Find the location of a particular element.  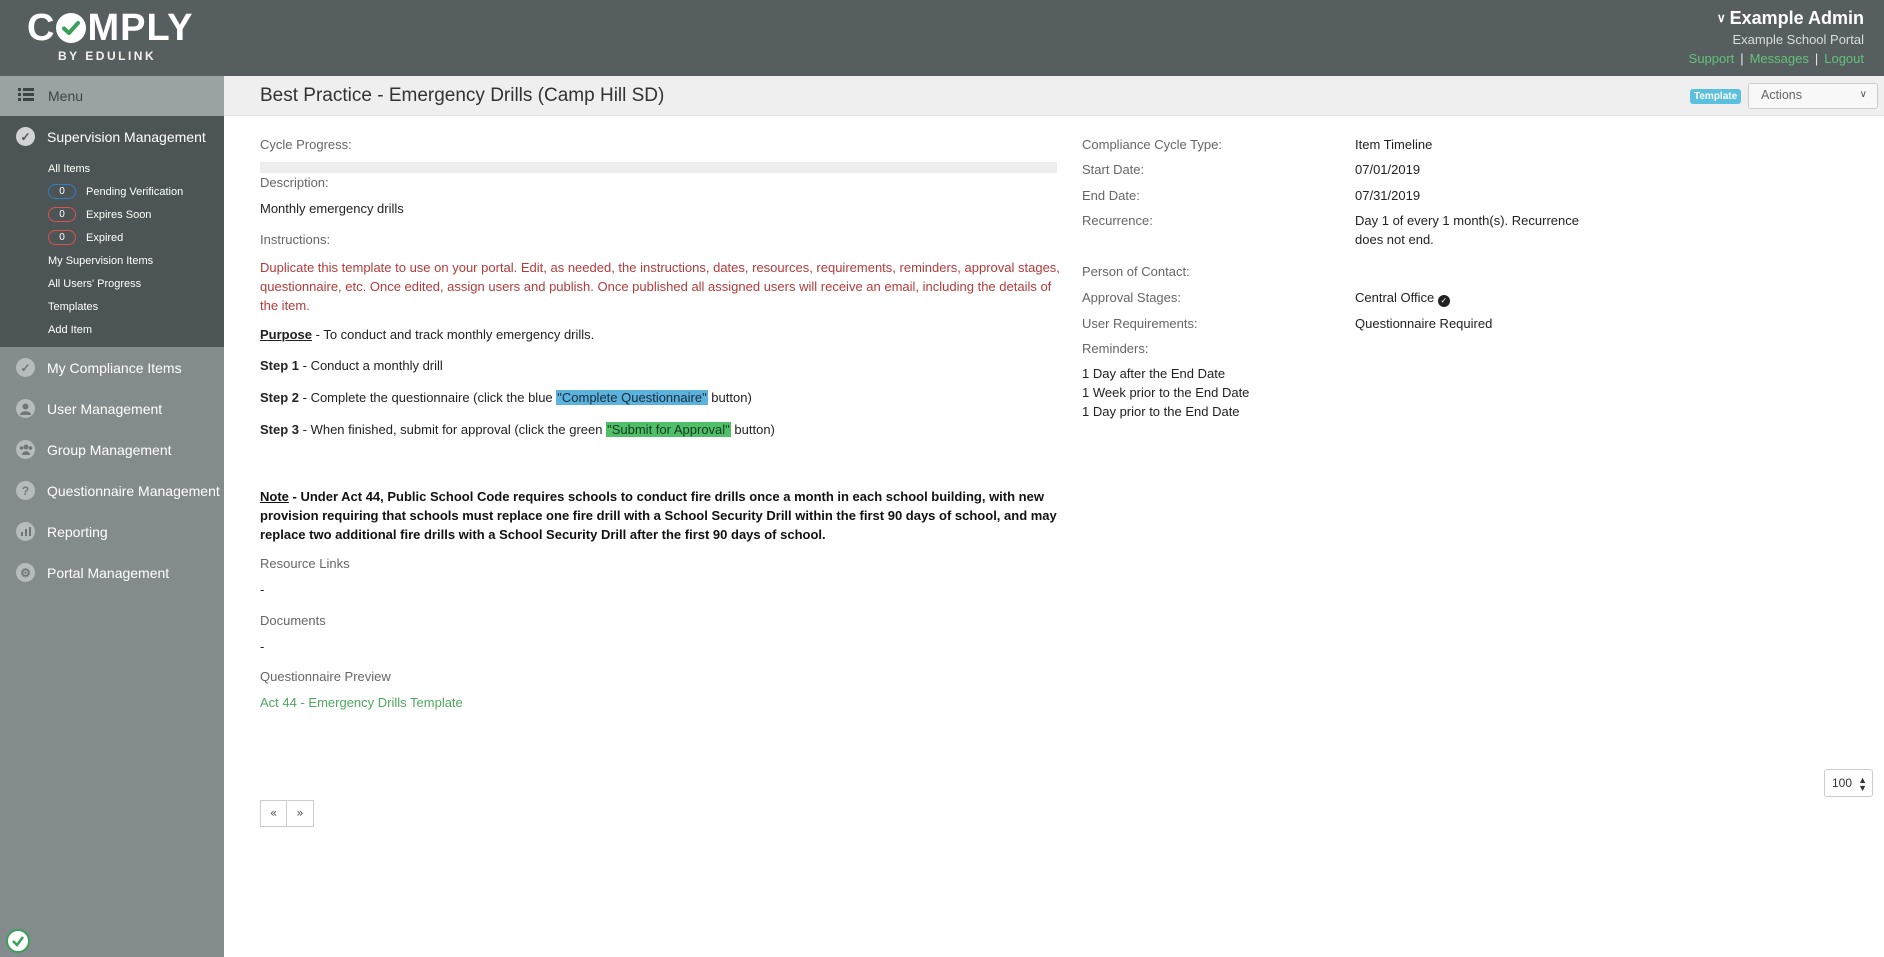

documents-value: - is located at coordinates (262, 646).